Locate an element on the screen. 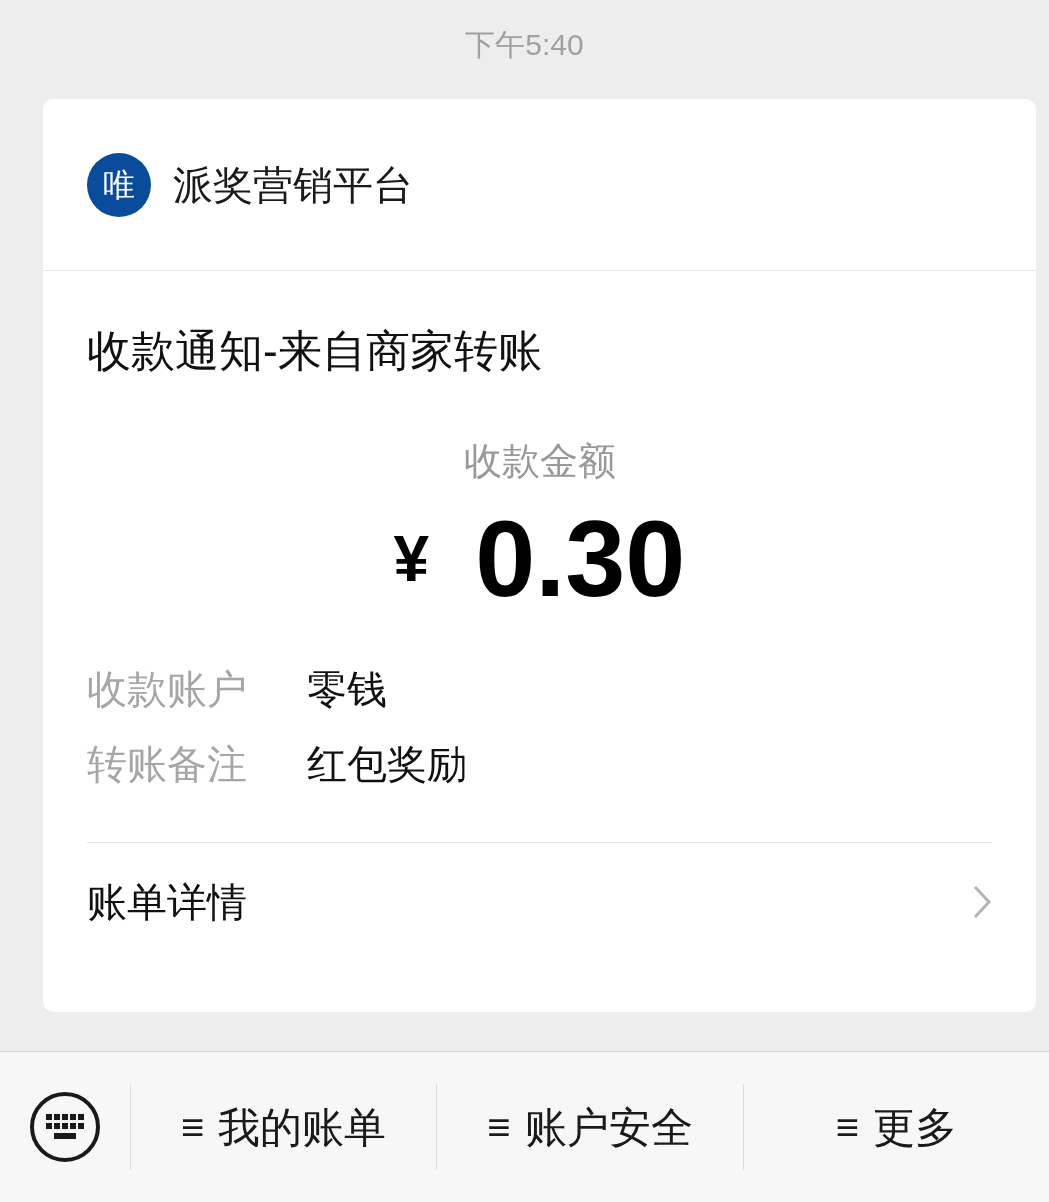 The image size is (1049, 1202). menu-button: ≡ 我的账单 is located at coordinates (284, 1127).